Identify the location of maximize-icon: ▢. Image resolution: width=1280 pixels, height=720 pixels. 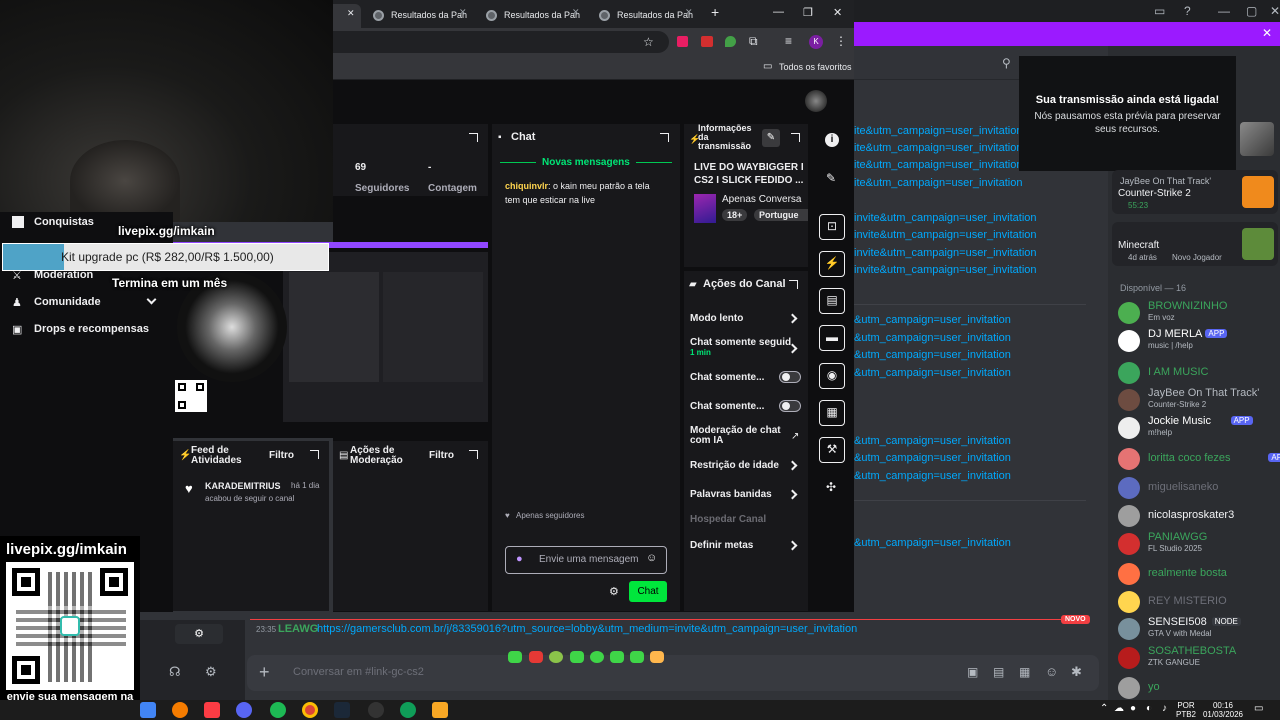
(1251, 11).